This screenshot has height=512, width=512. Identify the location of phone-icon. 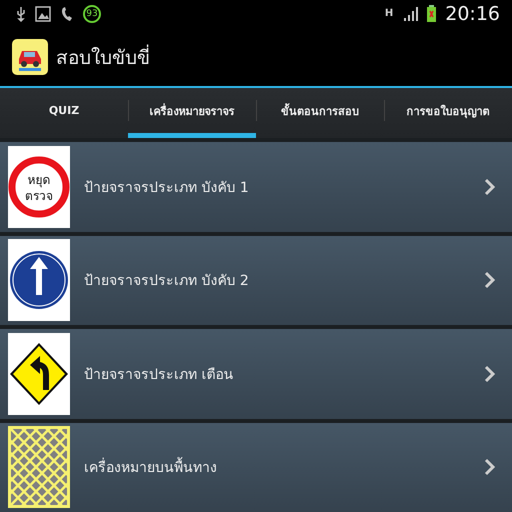
(67, 14).